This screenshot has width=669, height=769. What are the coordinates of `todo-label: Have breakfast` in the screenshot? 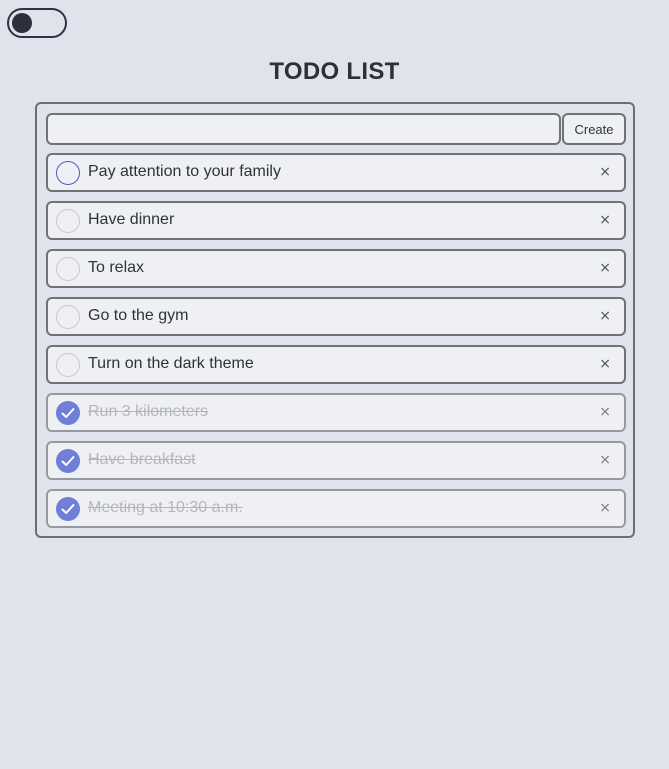 It's located at (142, 459).